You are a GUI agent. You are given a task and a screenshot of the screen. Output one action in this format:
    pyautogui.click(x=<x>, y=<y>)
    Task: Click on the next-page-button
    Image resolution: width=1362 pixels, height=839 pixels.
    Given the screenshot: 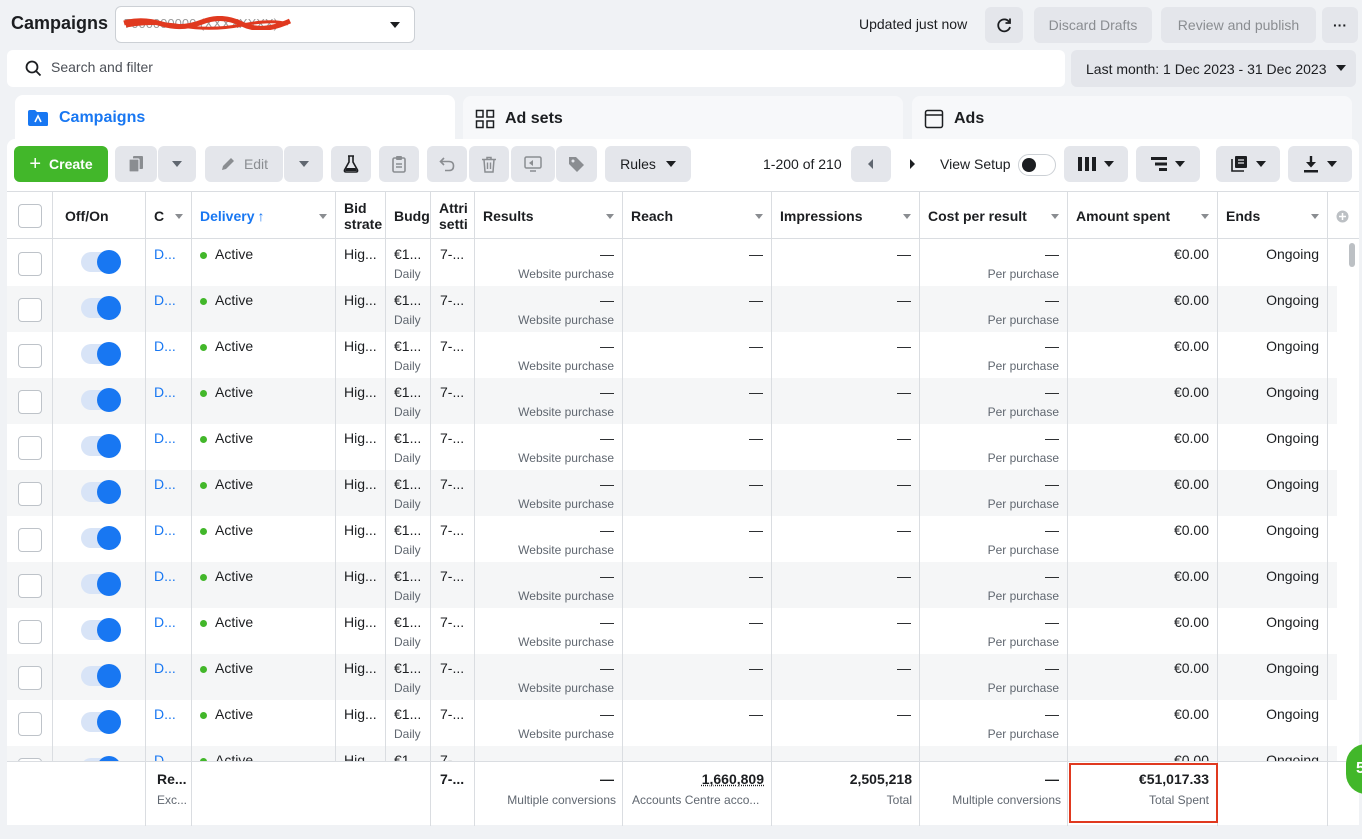 What is the action you would take?
    pyautogui.click(x=912, y=164)
    